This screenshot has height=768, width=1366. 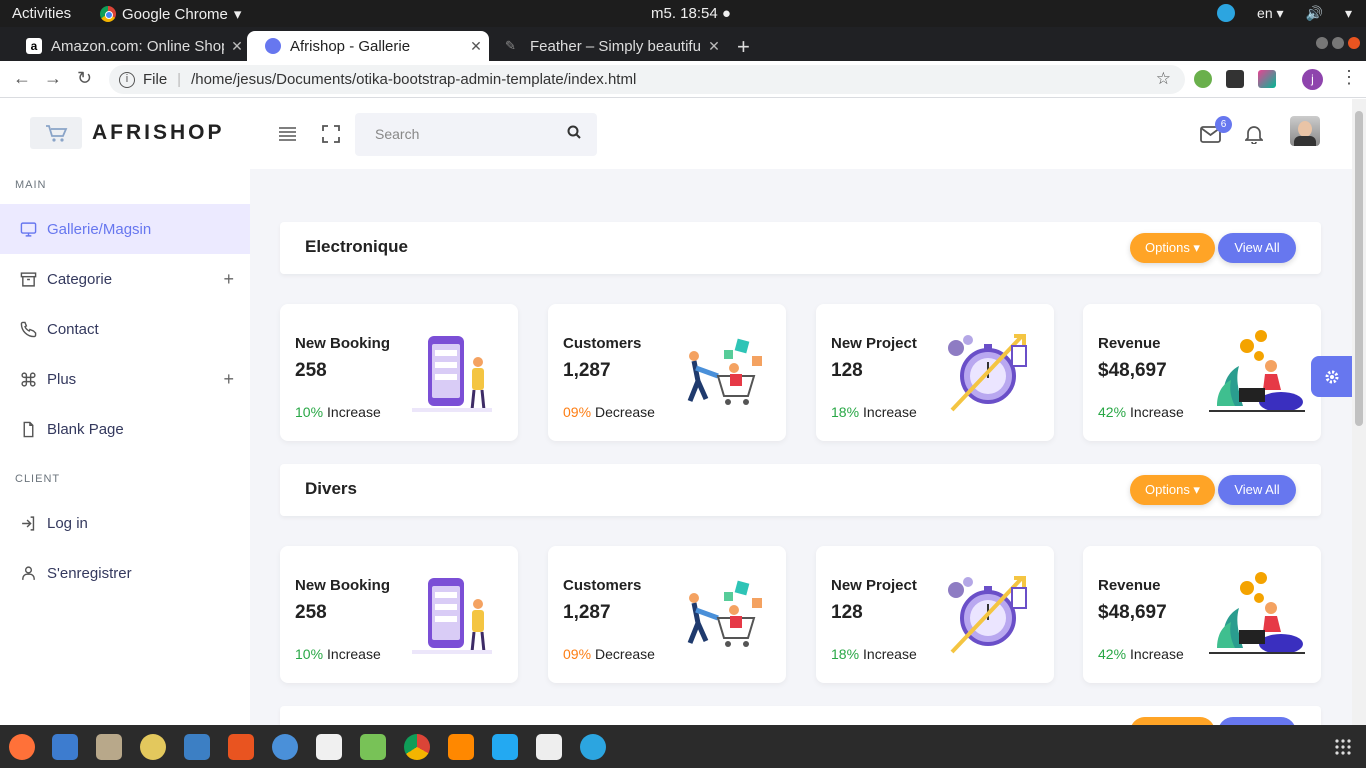 I want to click on files-icon, so click(x=109, y=747).